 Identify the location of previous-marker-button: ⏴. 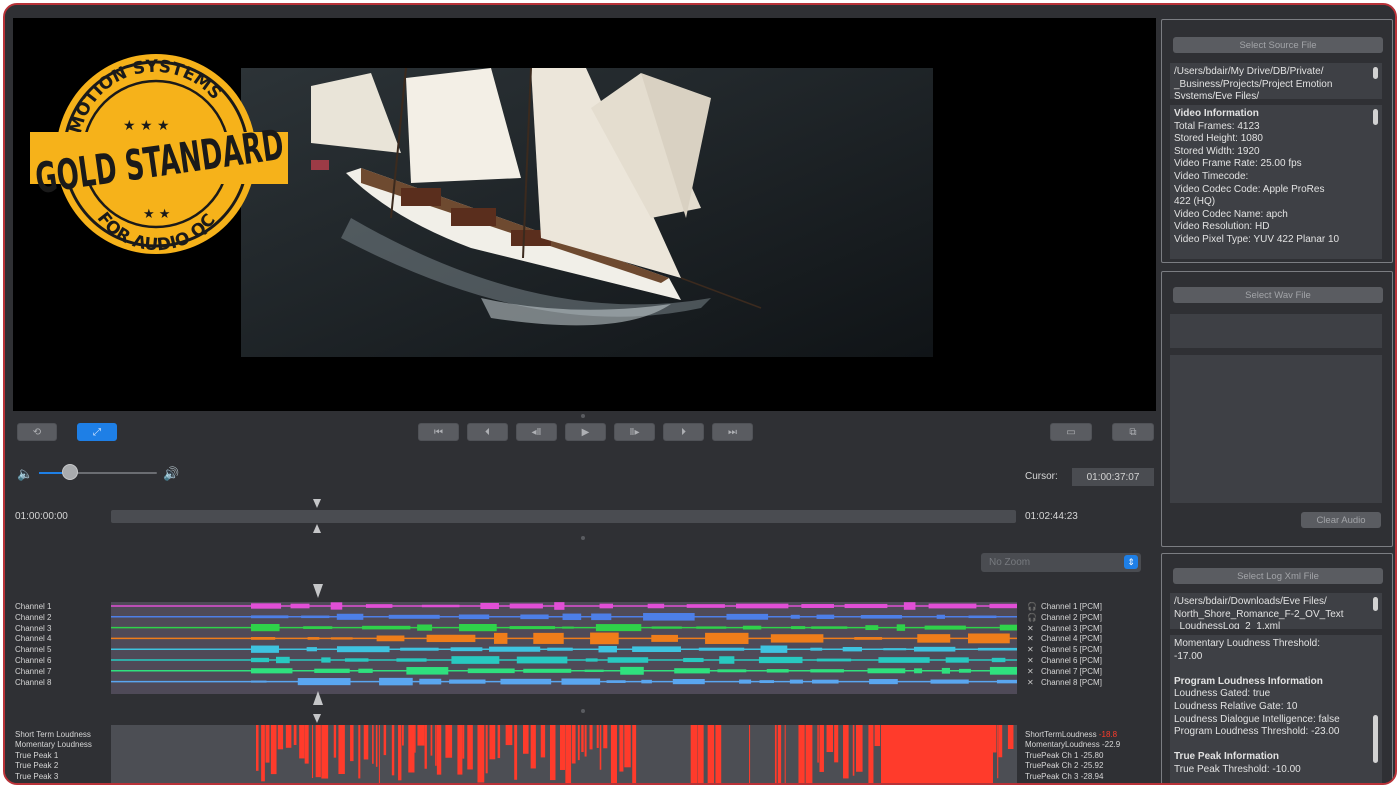
(487, 432).